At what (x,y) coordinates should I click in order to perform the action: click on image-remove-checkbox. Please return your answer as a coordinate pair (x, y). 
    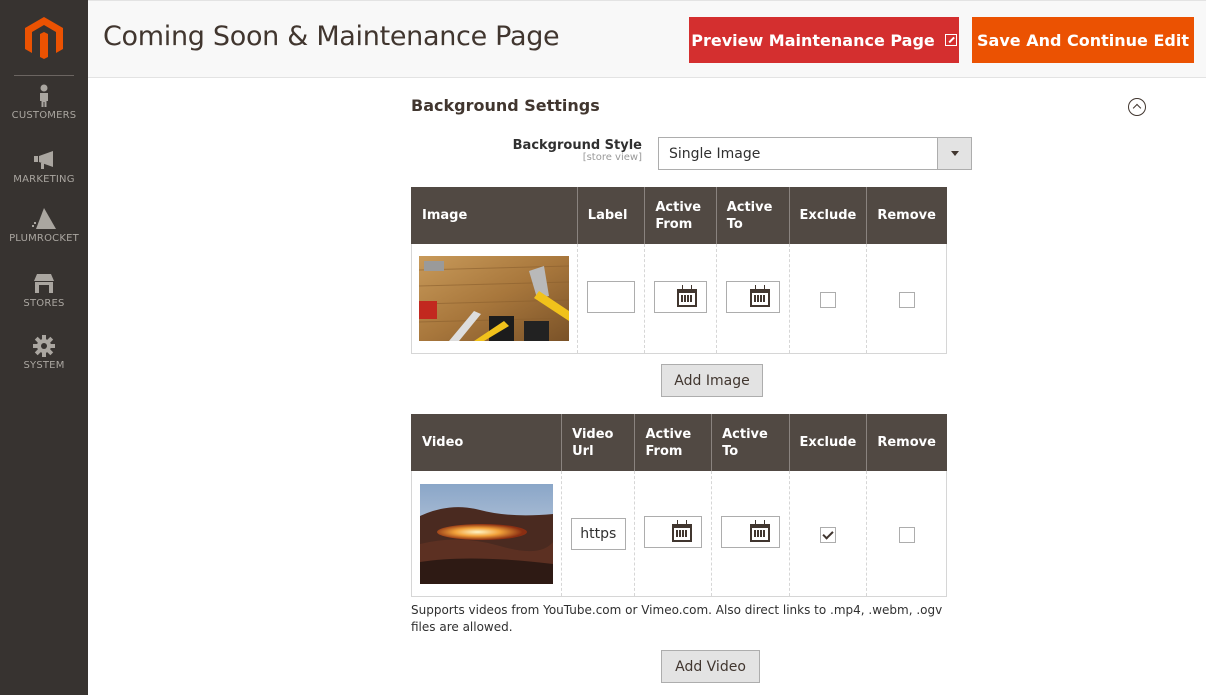
    Looking at the image, I should click on (906, 299).